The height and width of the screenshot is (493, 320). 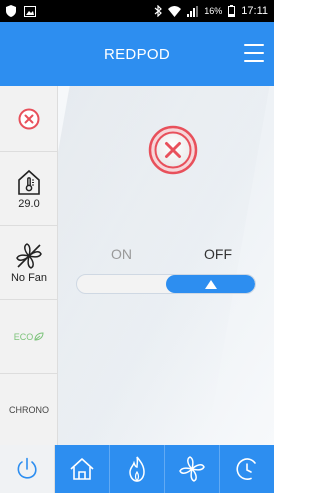 What do you see at coordinates (193, 11) in the screenshot?
I see `signal-icon` at bounding box center [193, 11].